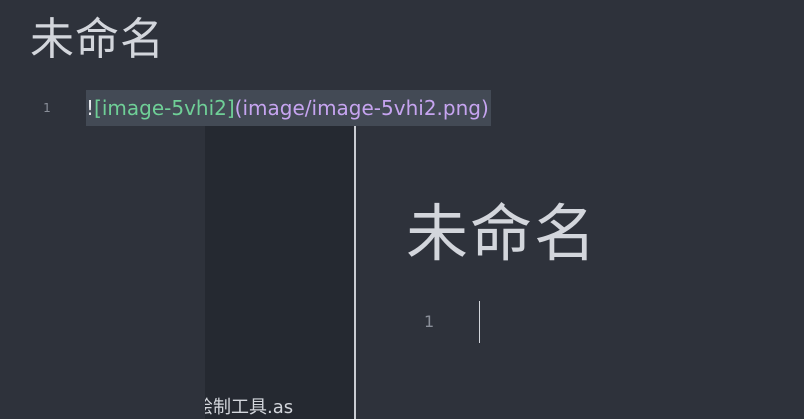 The image size is (804, 419). What do you see at coordinates (97, 40) in the screenshot?
I see `document-title: 未命名` at bounding box center [97, 40].